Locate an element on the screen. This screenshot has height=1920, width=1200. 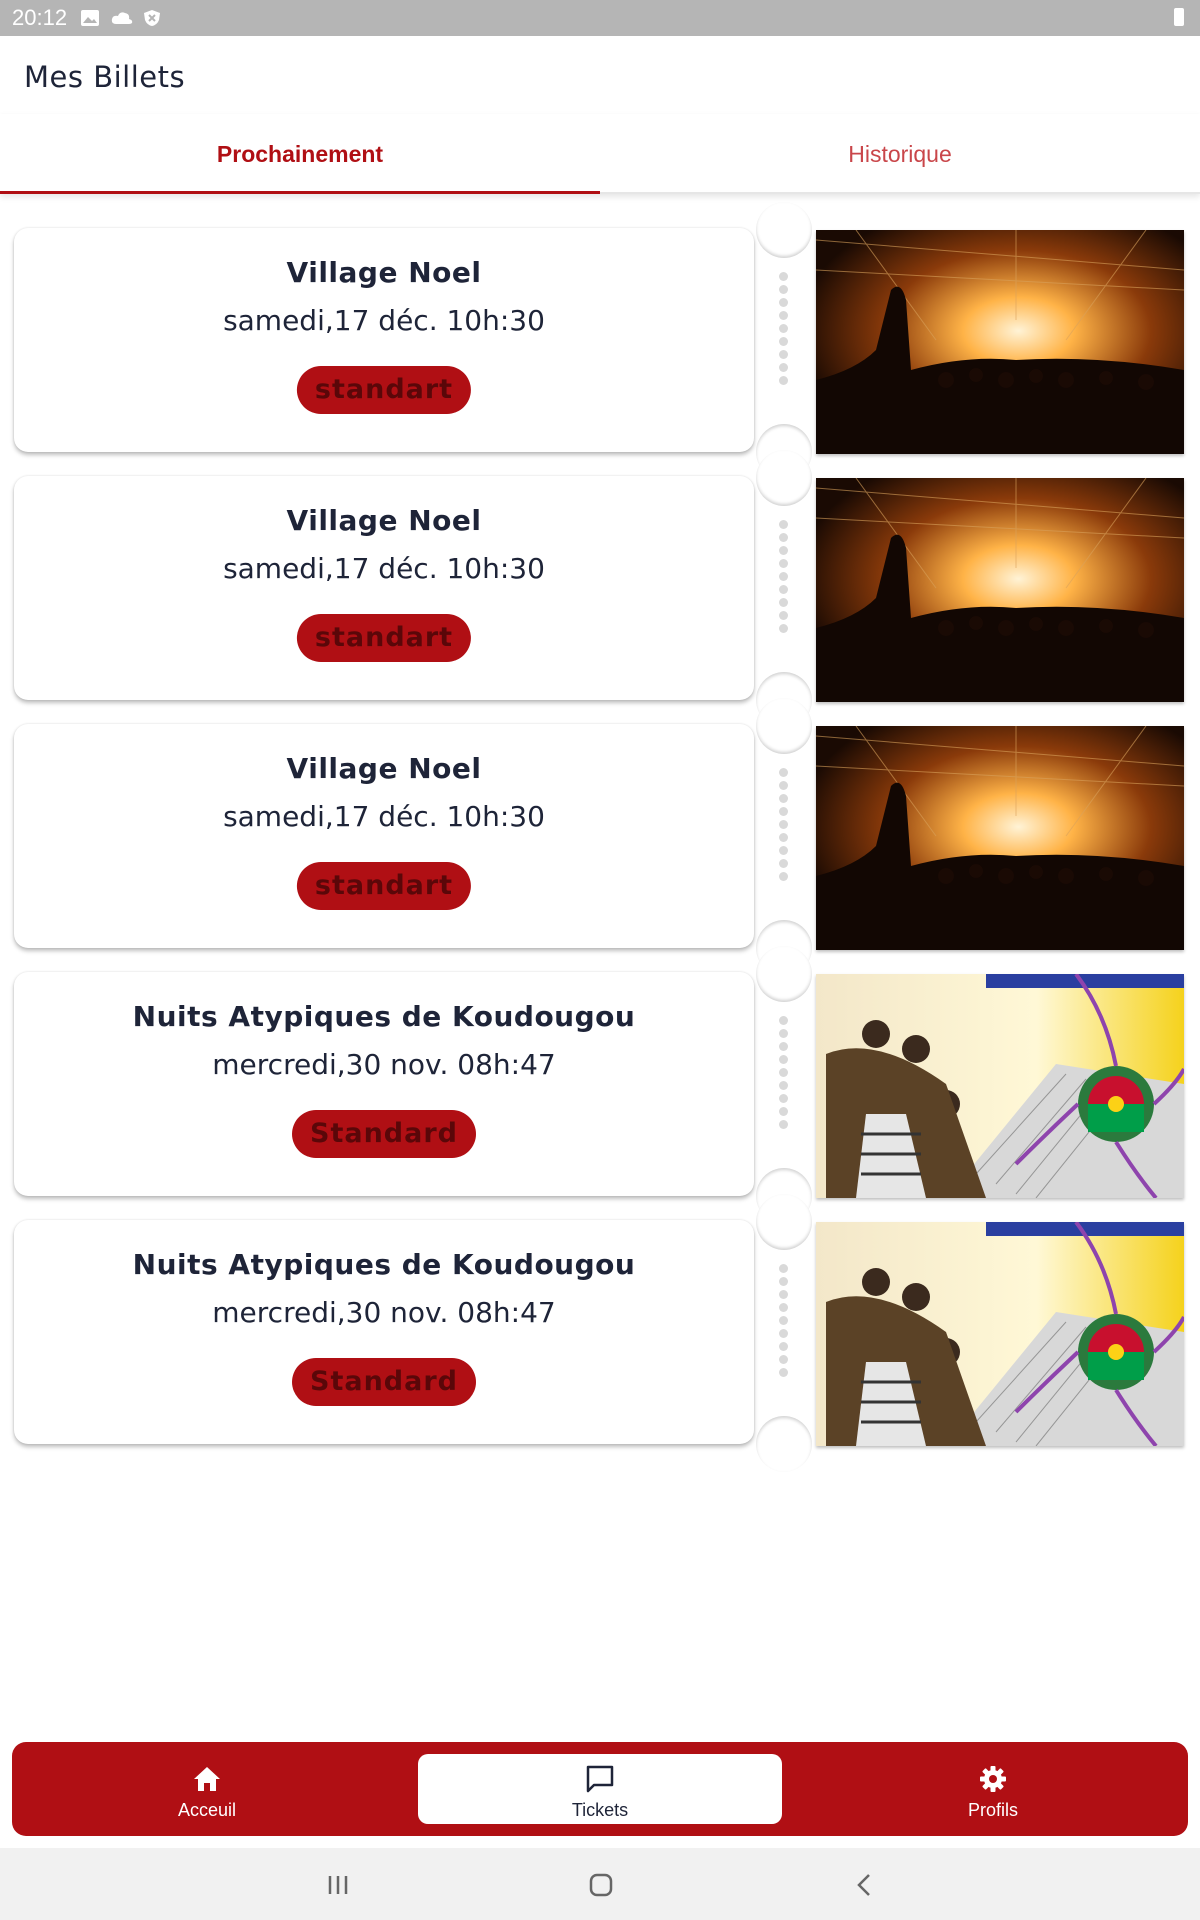
image-icon is located at coordinates (90, 18).